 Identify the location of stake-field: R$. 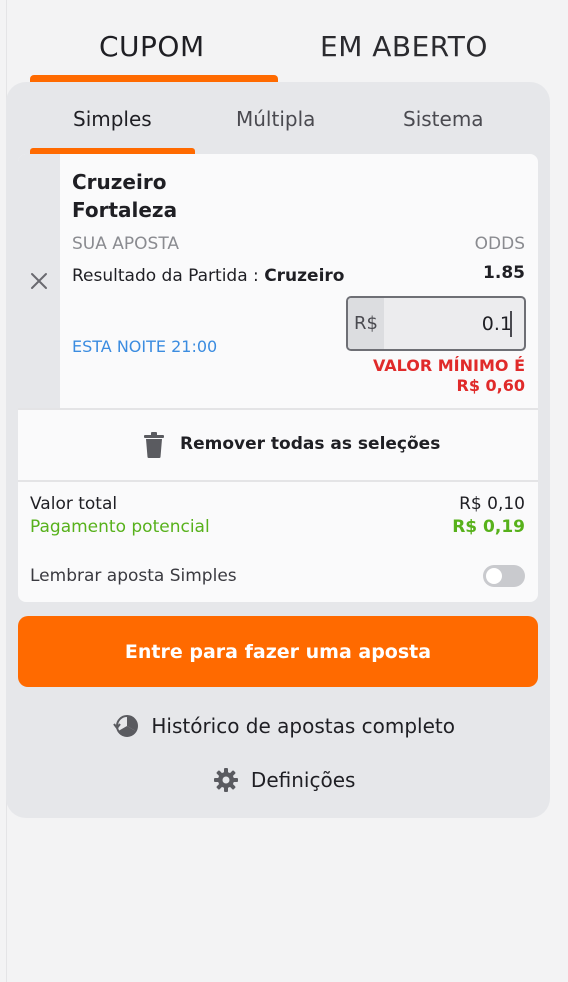
(436, 323).